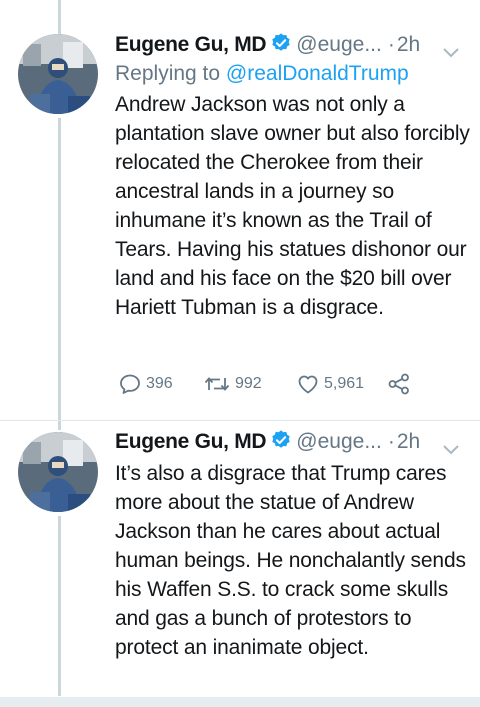 This screenshot has height=707, width=480. What do you see at coordinates (344, 383) in the screenshot?
I see `like-count: 5,961` at bounding box center [344, 383].